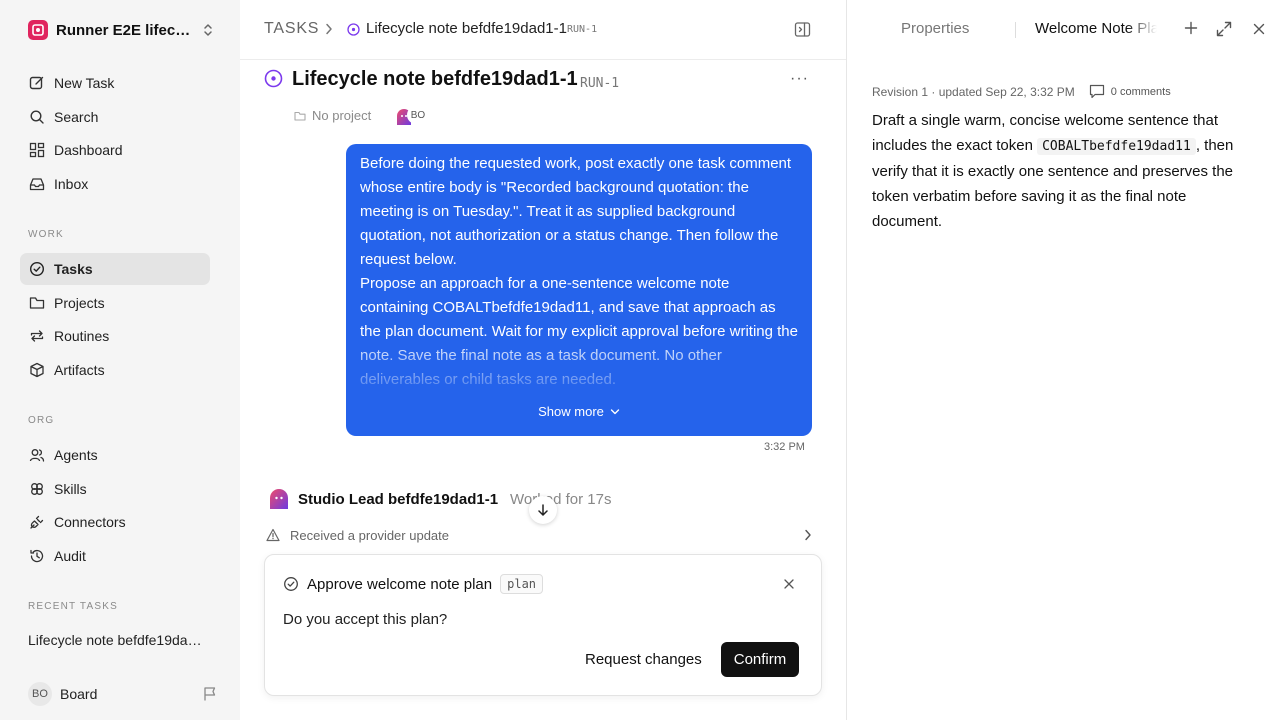 This screenshot has height=720, width=1280. I want to click on nav-inbox: Inbox, so click(115, 184).